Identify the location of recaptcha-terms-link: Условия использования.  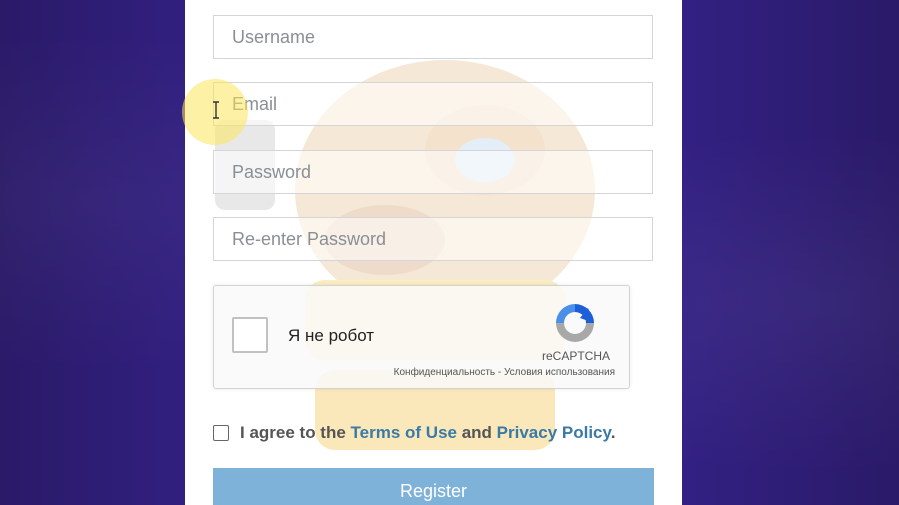
(559, 372).